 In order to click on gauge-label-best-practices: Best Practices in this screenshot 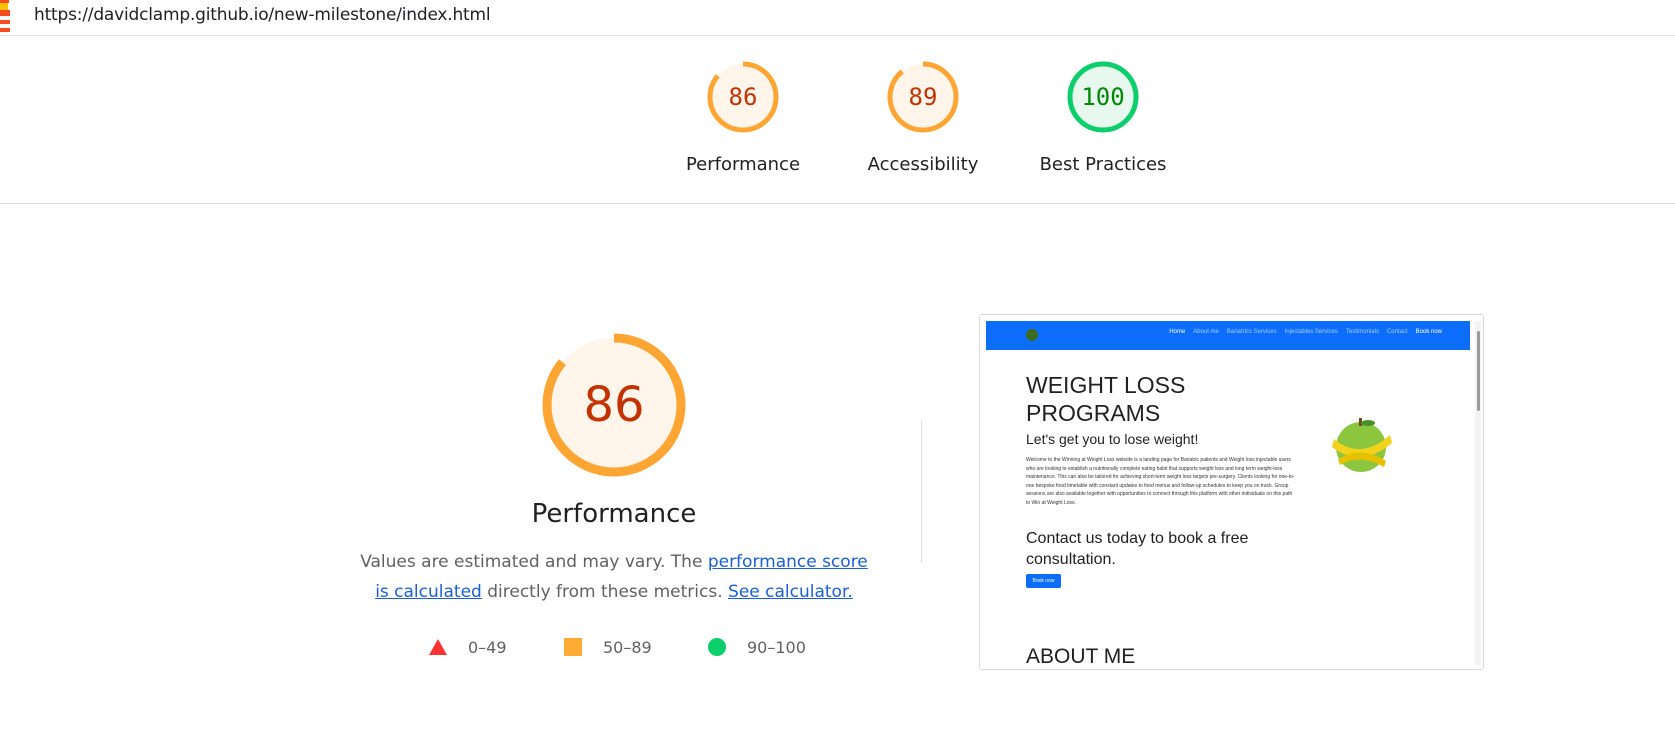, I will do `click(1103, 164)`.